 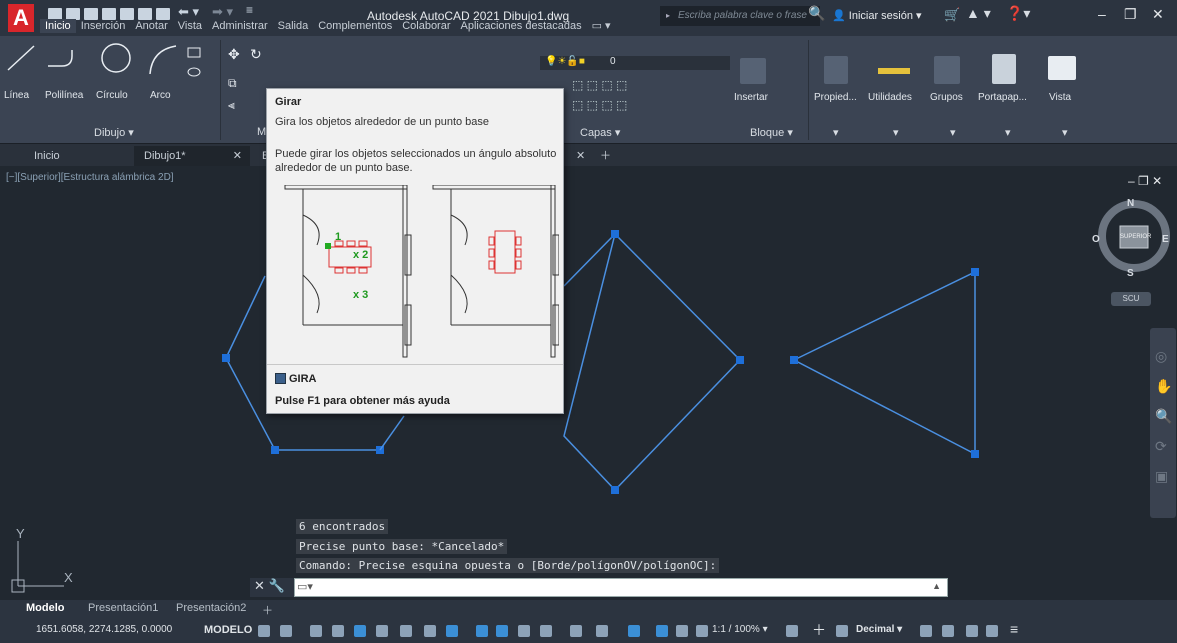 I want to click on workspace-icon, so click(x=792, y=631).